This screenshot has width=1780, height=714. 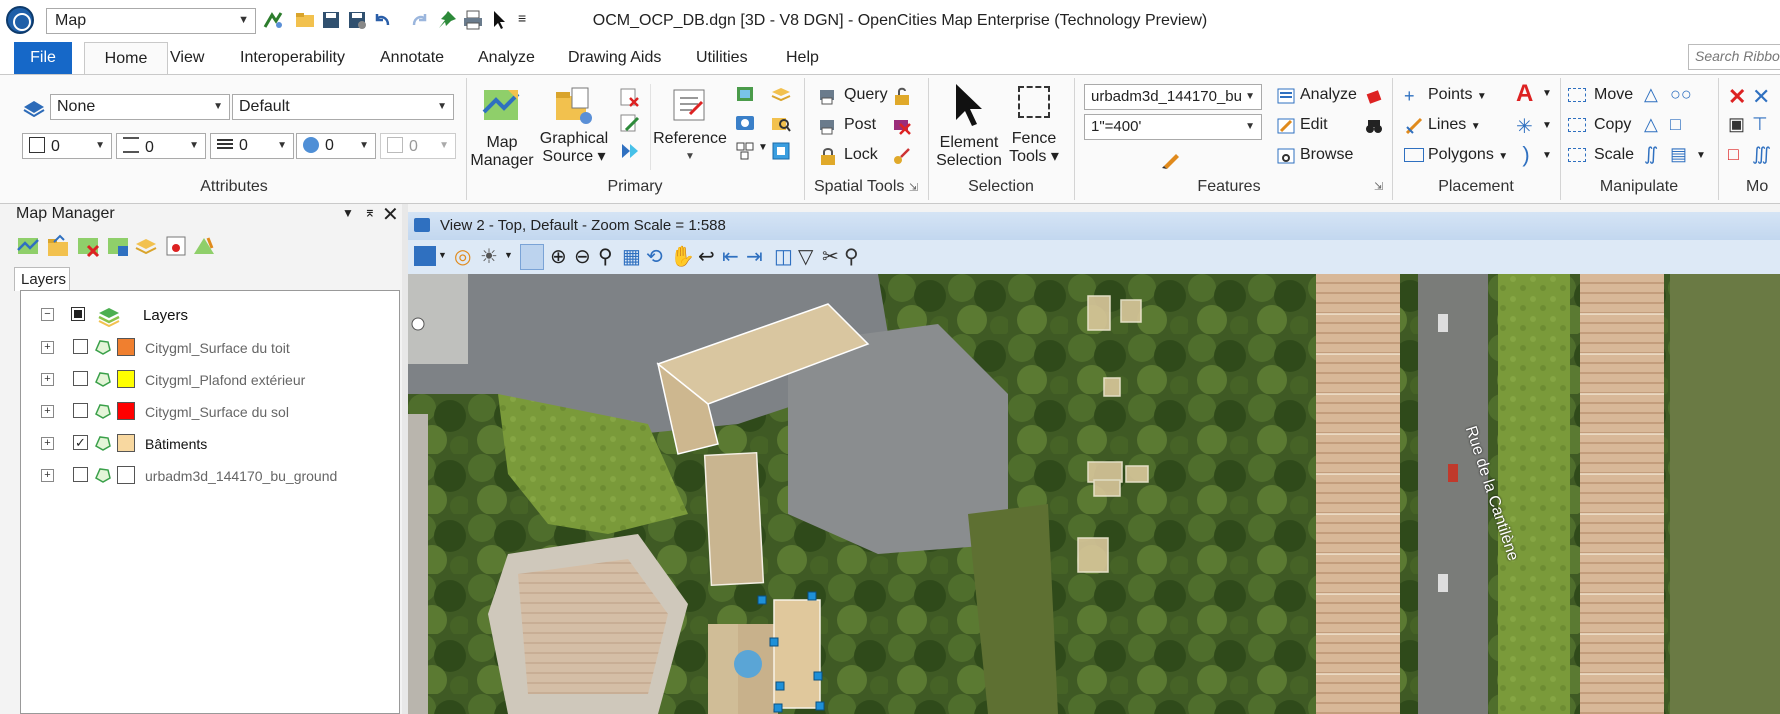 I want to click on save-map-icon, so click(x=118, y=246).